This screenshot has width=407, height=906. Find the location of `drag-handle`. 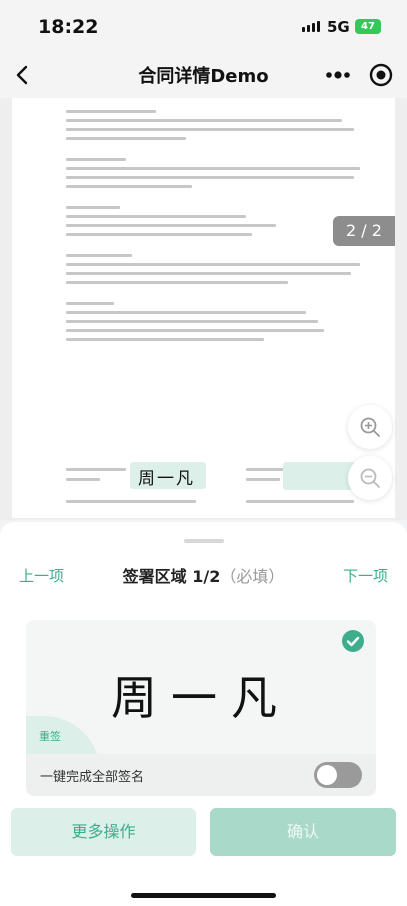

drag-handle is located at coordinates (204, 541).